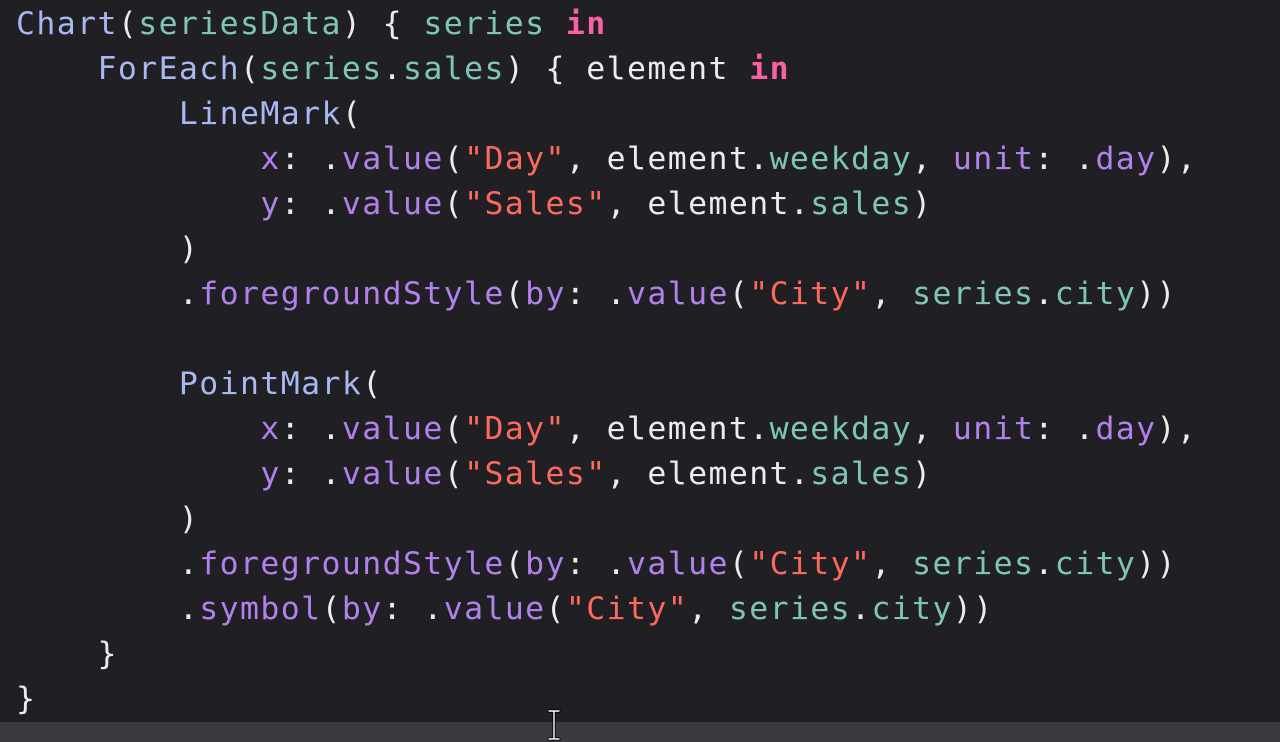 The image size is (1280, 742). Describe the element at coordinates (554, 725) in the screenshot. I see `i-beam-cursor-icon` at that location.